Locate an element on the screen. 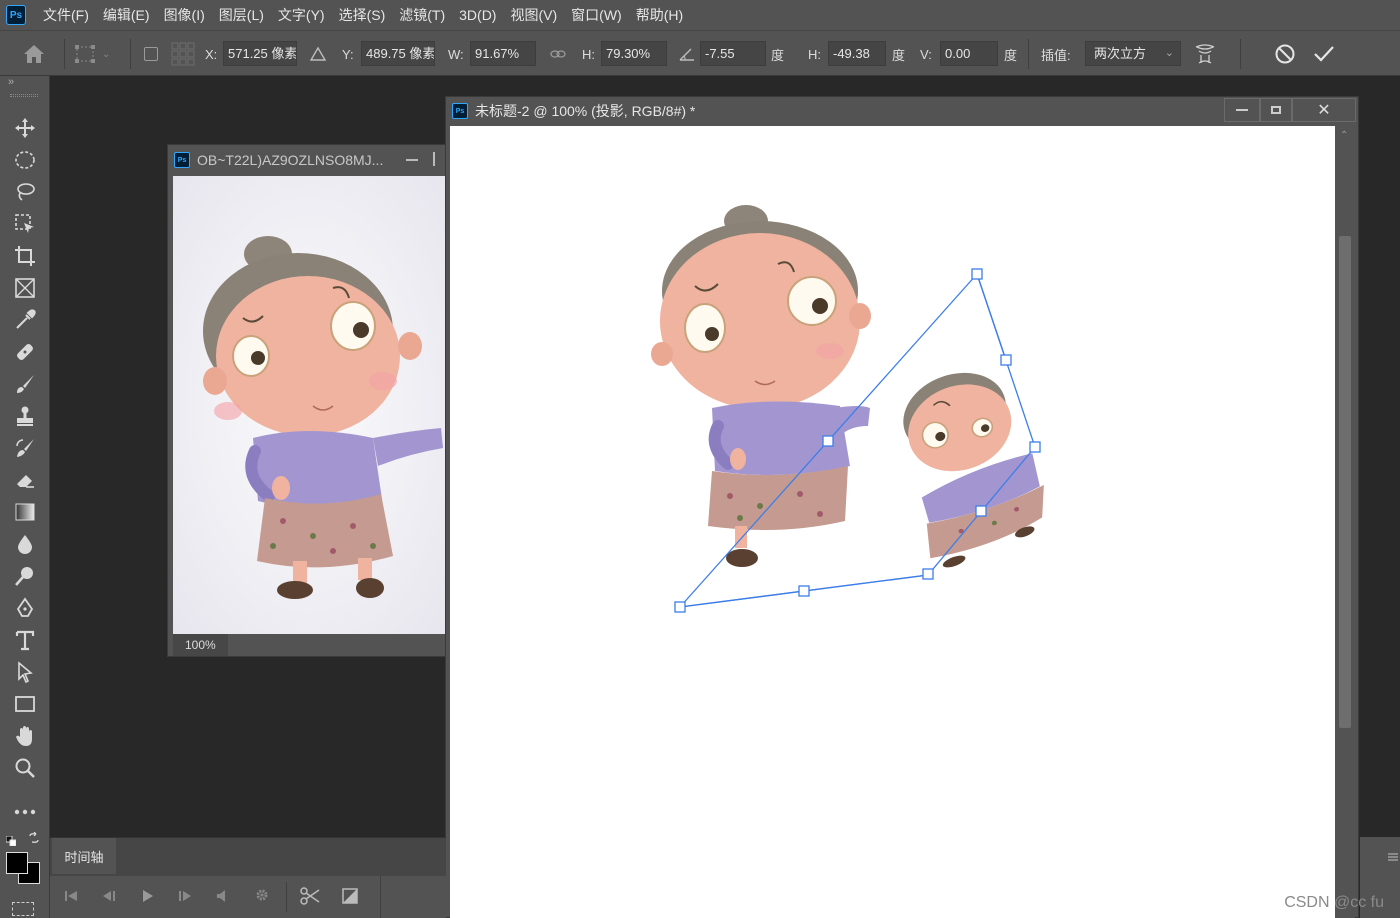  healing-brush-icon is located at coordinates (25, 352).